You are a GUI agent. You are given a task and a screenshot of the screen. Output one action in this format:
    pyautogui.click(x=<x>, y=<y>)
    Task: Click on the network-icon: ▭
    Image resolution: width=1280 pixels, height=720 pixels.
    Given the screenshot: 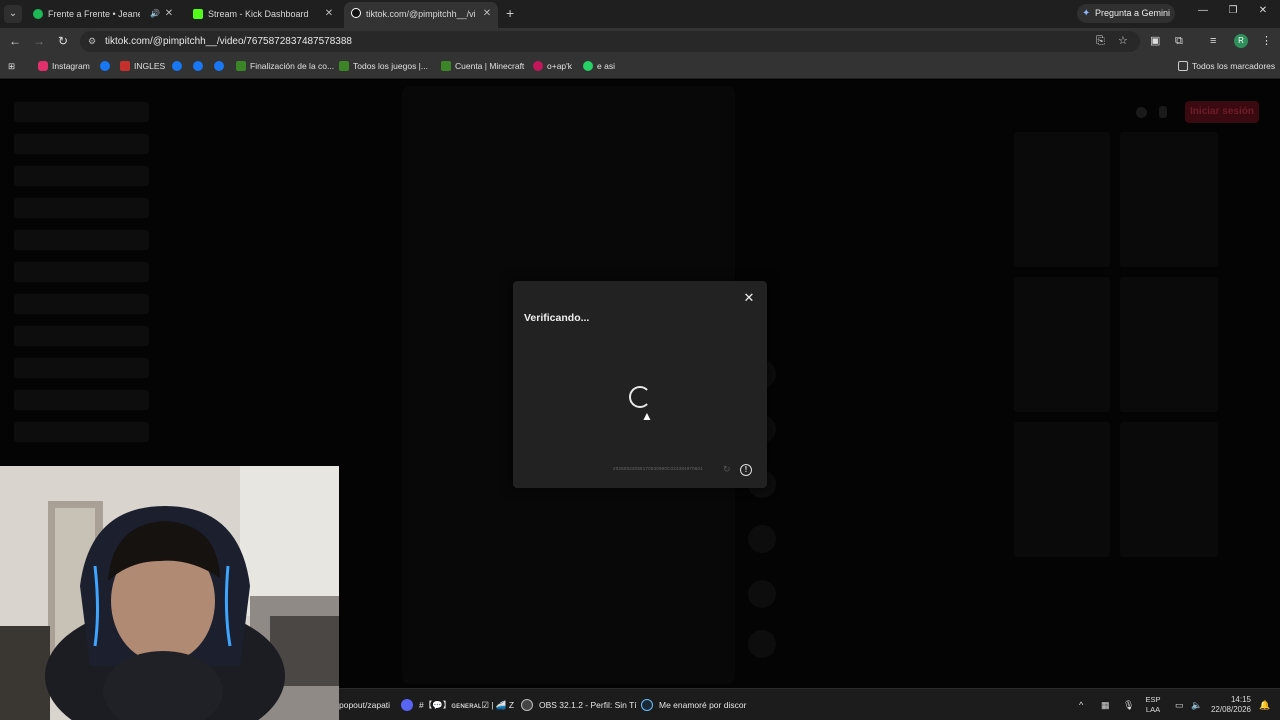 What is the action you would take?
    pyautogui.click(x=1179, y=705)
    